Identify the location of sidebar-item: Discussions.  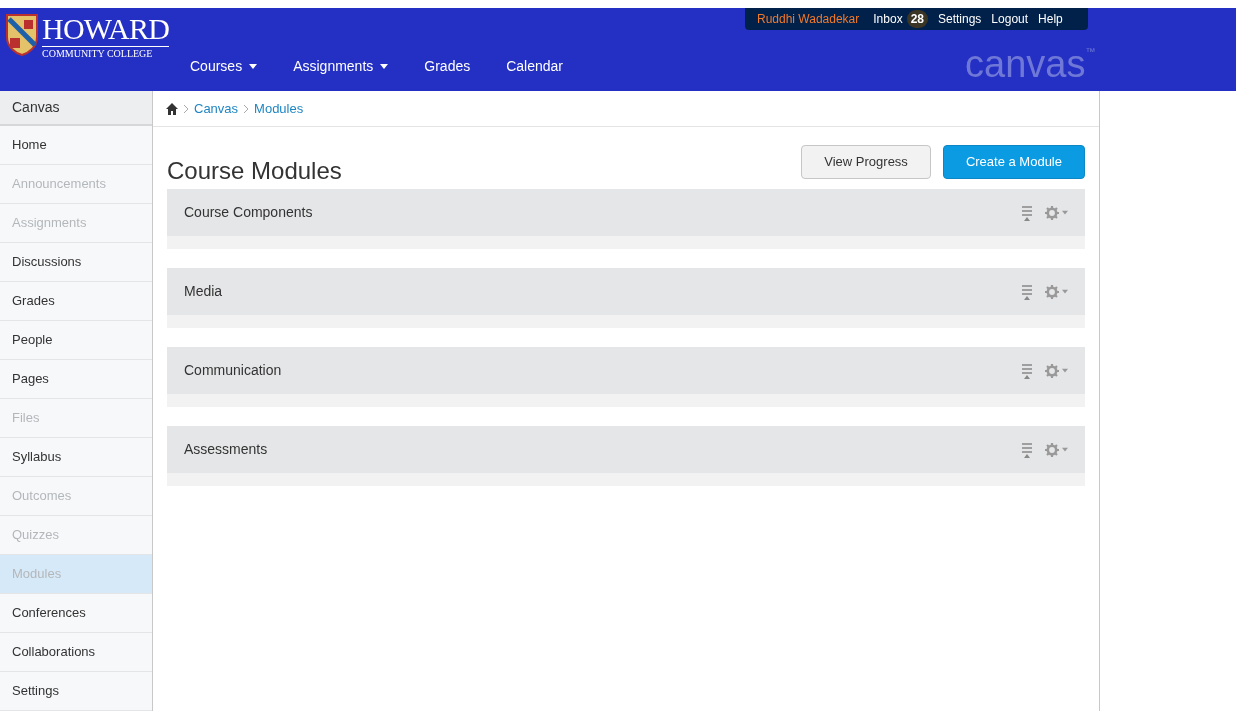
(76, 262).